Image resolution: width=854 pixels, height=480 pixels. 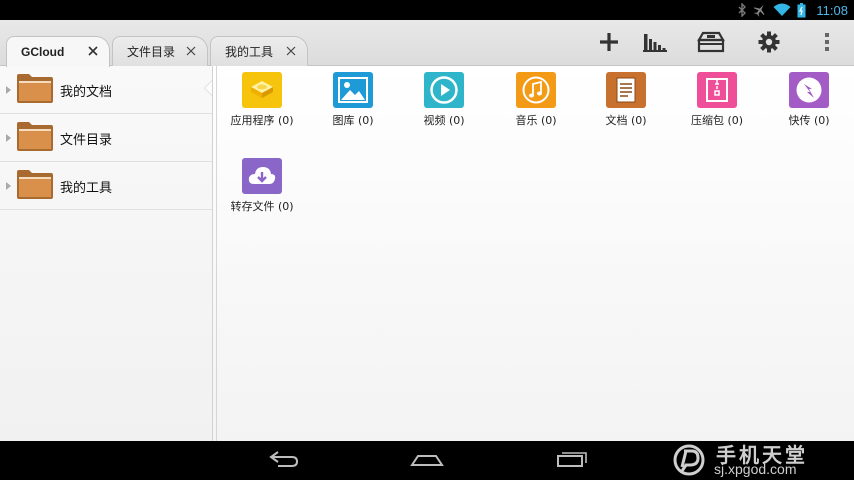 I want to click on wifi-icon, so click(x=782, y=10).